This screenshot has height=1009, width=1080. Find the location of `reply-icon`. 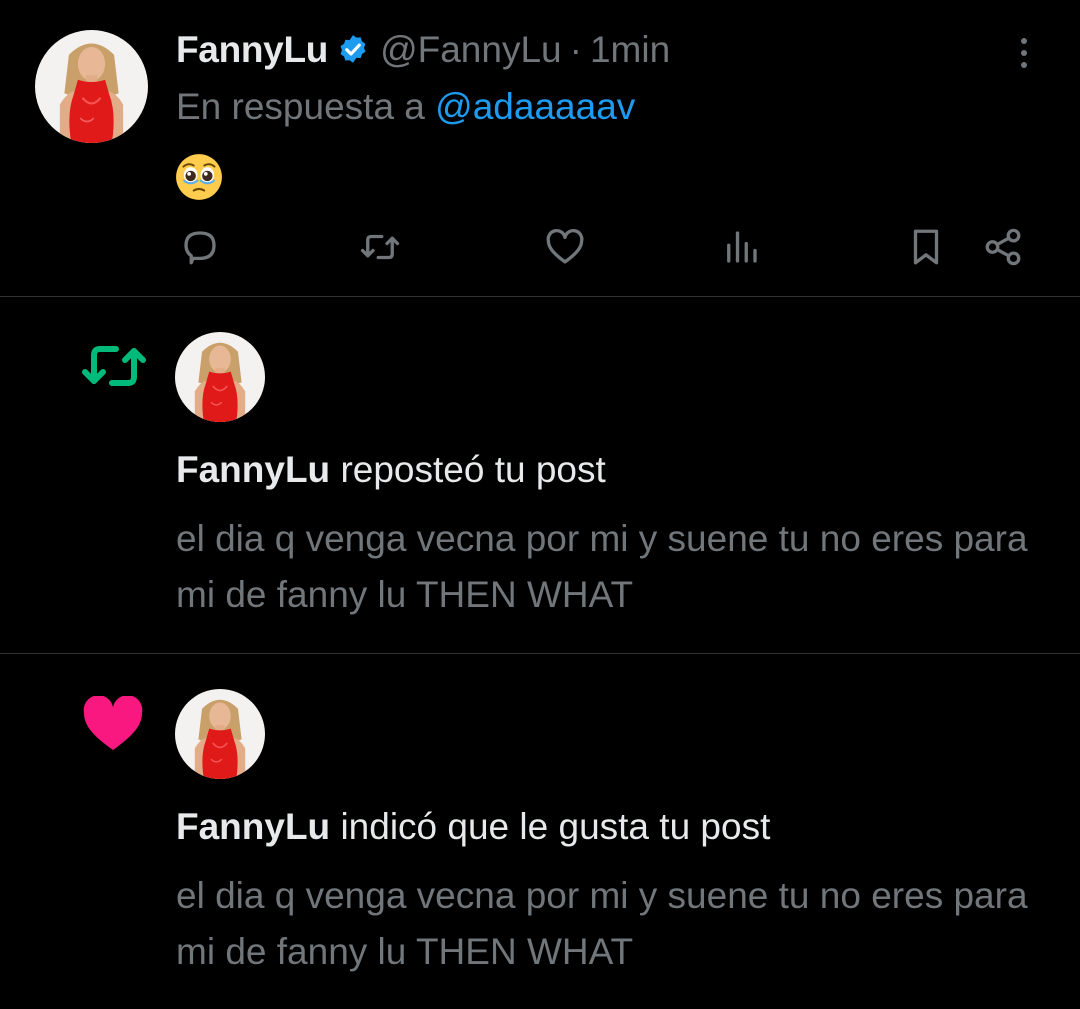

reply-icon is located at coordinates (200, 247).